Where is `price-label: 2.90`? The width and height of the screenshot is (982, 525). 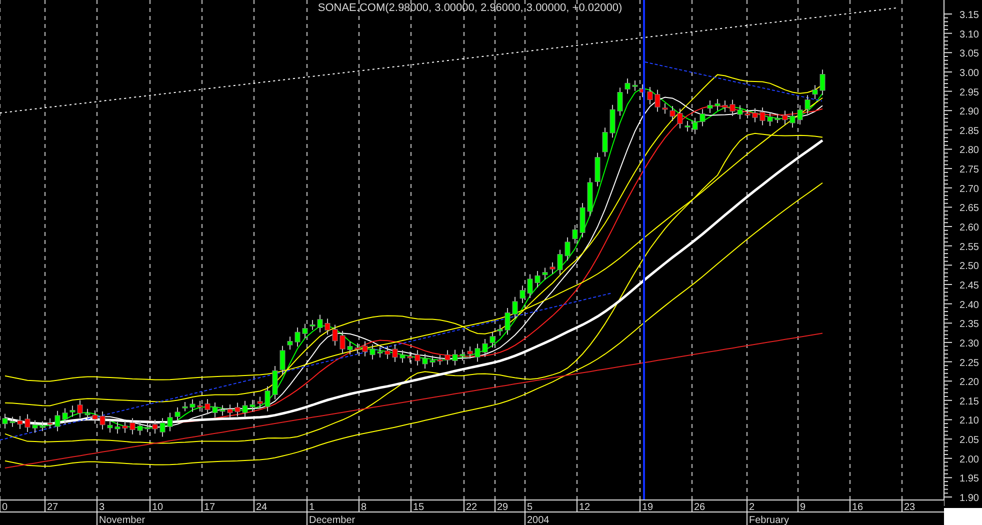 price-label: 2.90 is located at coordinates (969, 112).